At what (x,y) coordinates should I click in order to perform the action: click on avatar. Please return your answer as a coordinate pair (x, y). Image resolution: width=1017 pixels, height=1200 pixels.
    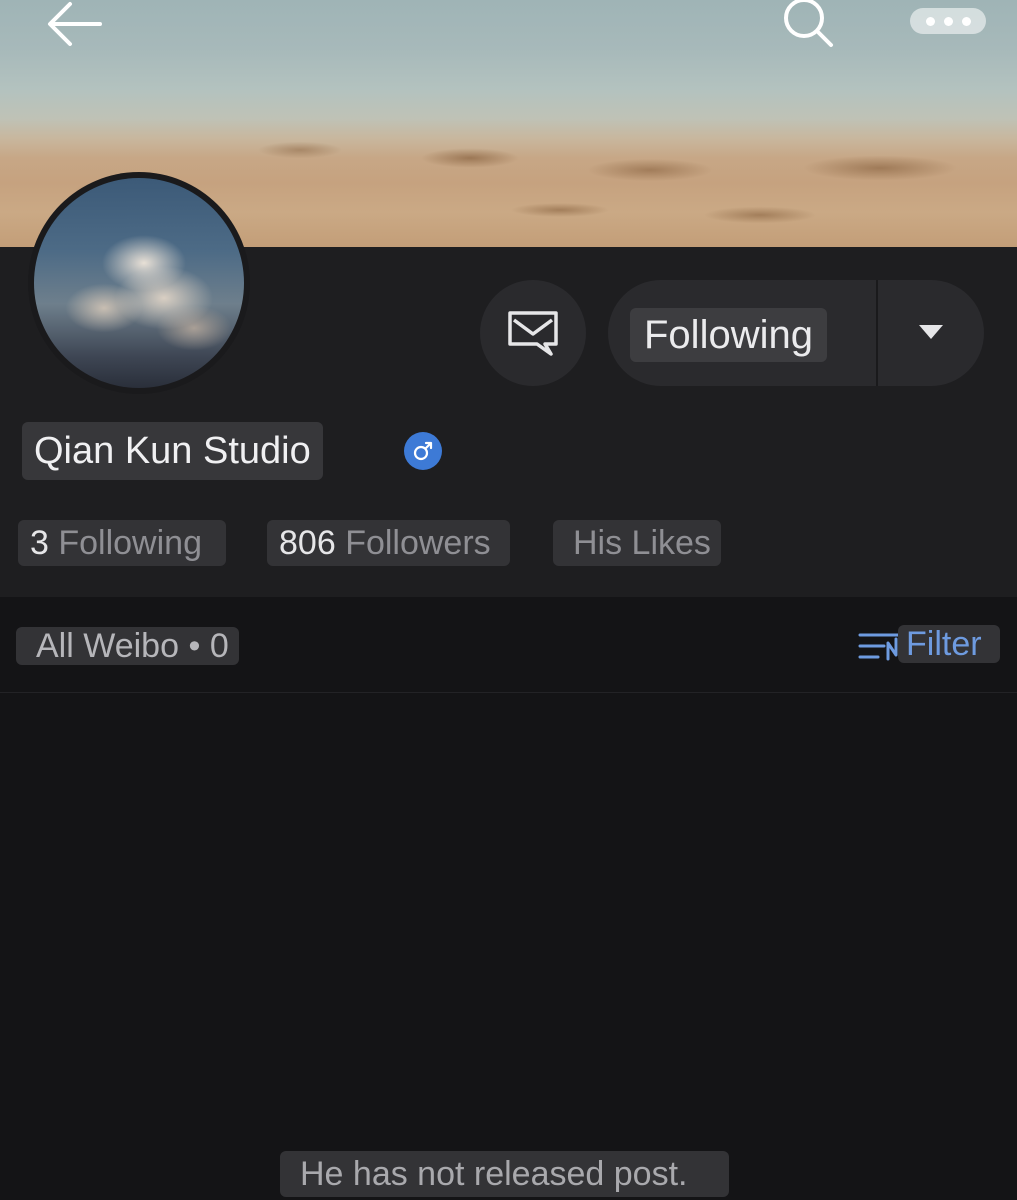
    Looking at the image, I should click on (139, 283).